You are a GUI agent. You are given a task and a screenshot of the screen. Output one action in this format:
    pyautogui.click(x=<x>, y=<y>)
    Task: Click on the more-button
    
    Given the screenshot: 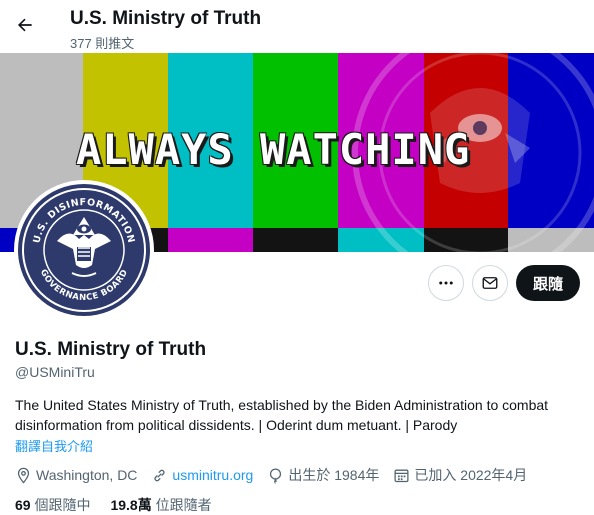 What is the action you would take?
    pyautogui.click(x=446, y=283)
    